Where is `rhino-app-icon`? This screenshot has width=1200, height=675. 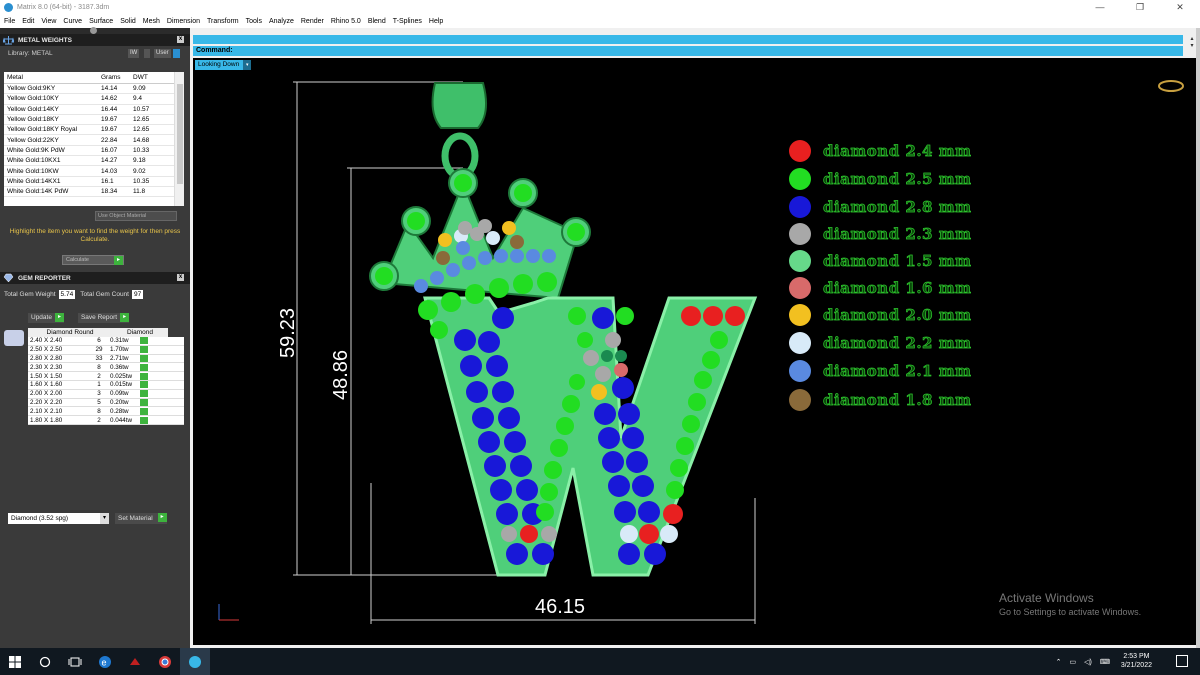 rhino-app-icon is located at coordinates (135, 661).